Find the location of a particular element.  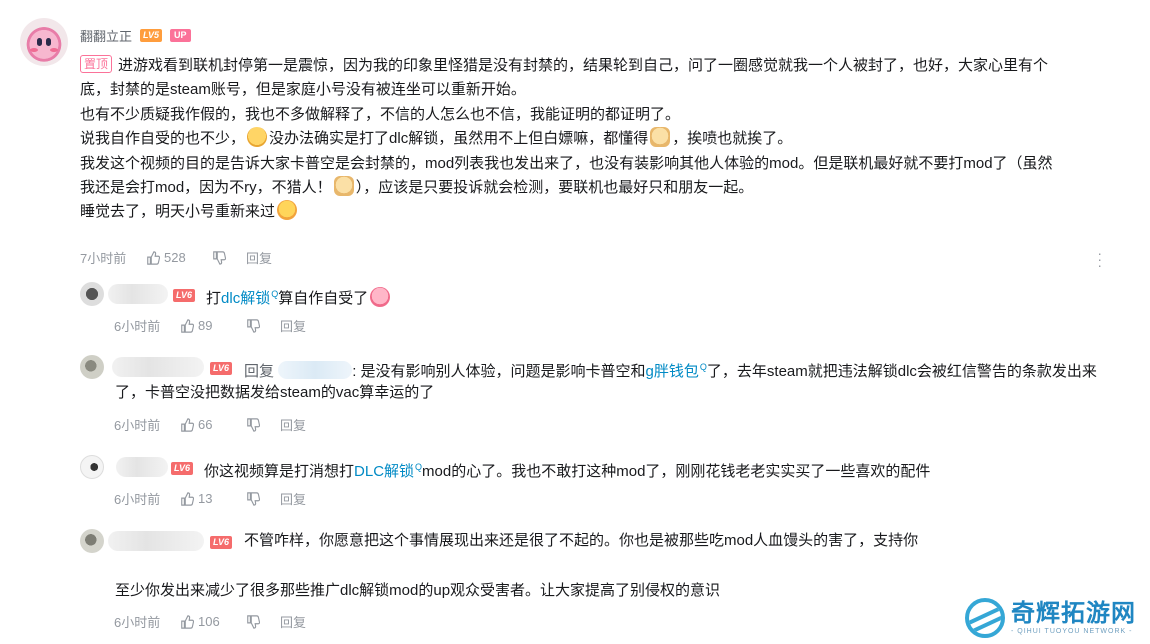

content-text: 没办法确实是打了dlc解锁，虽然用不上但白嫖嘛，都懂得 is located at coordinates (459, 139).